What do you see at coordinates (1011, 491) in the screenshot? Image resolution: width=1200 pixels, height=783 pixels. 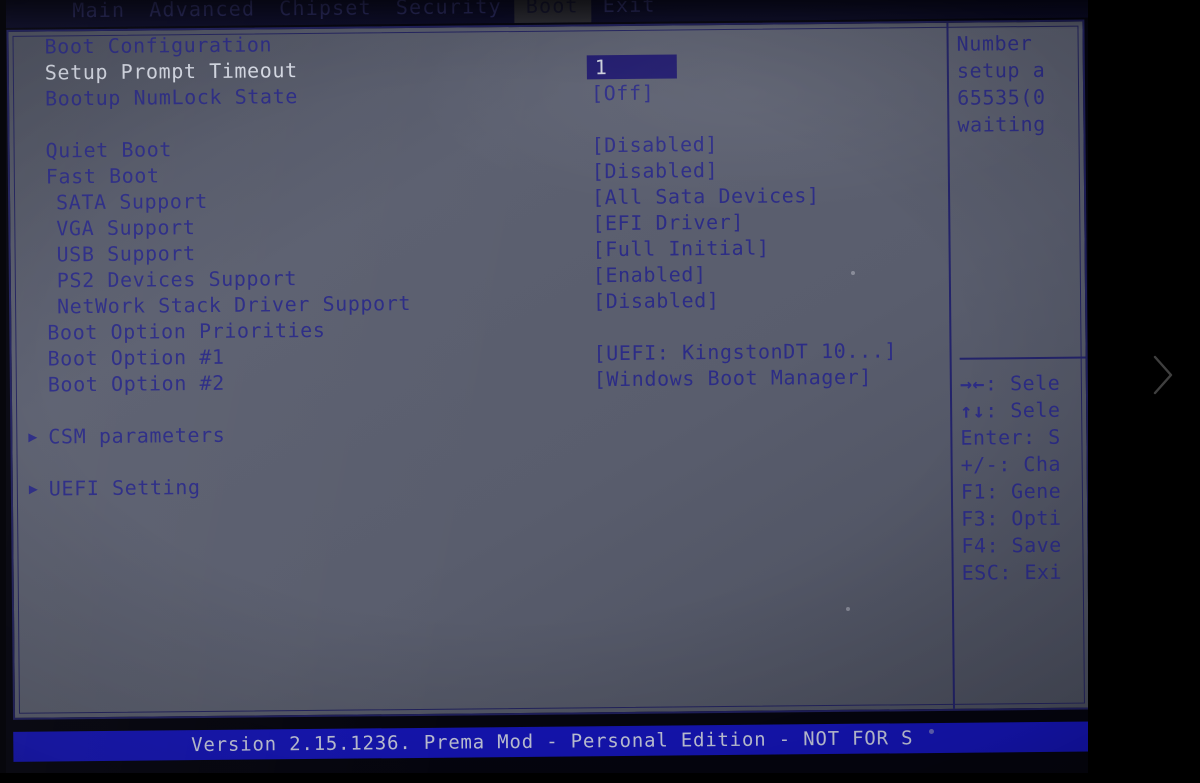 I see `hotkey-text: F1: Gene` at bounding box center [1011, 491].